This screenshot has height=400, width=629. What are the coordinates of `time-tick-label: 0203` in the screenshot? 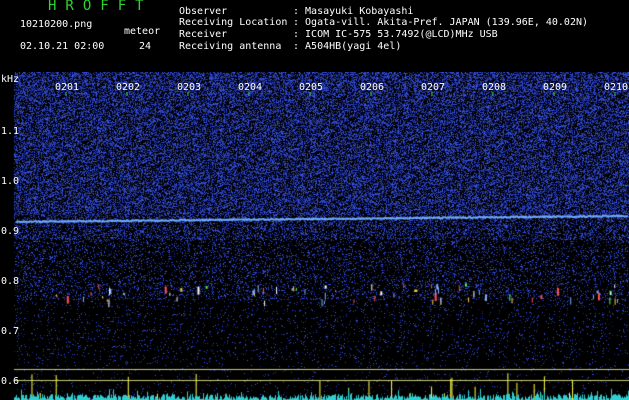 It's located at (189, 87).